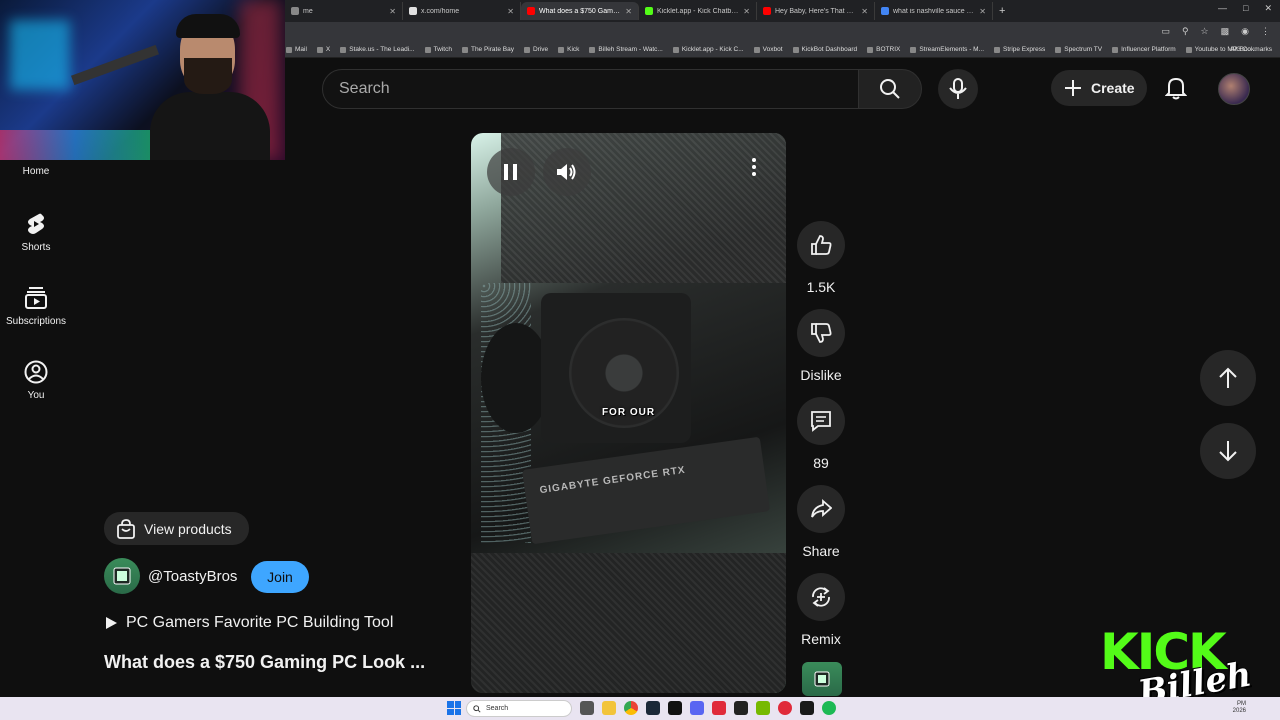 The height and width of the screenshot is (720, 1280). Describe the element at coordinates (829, 708) in the screenshot. I see `spotify-icon` at that location.